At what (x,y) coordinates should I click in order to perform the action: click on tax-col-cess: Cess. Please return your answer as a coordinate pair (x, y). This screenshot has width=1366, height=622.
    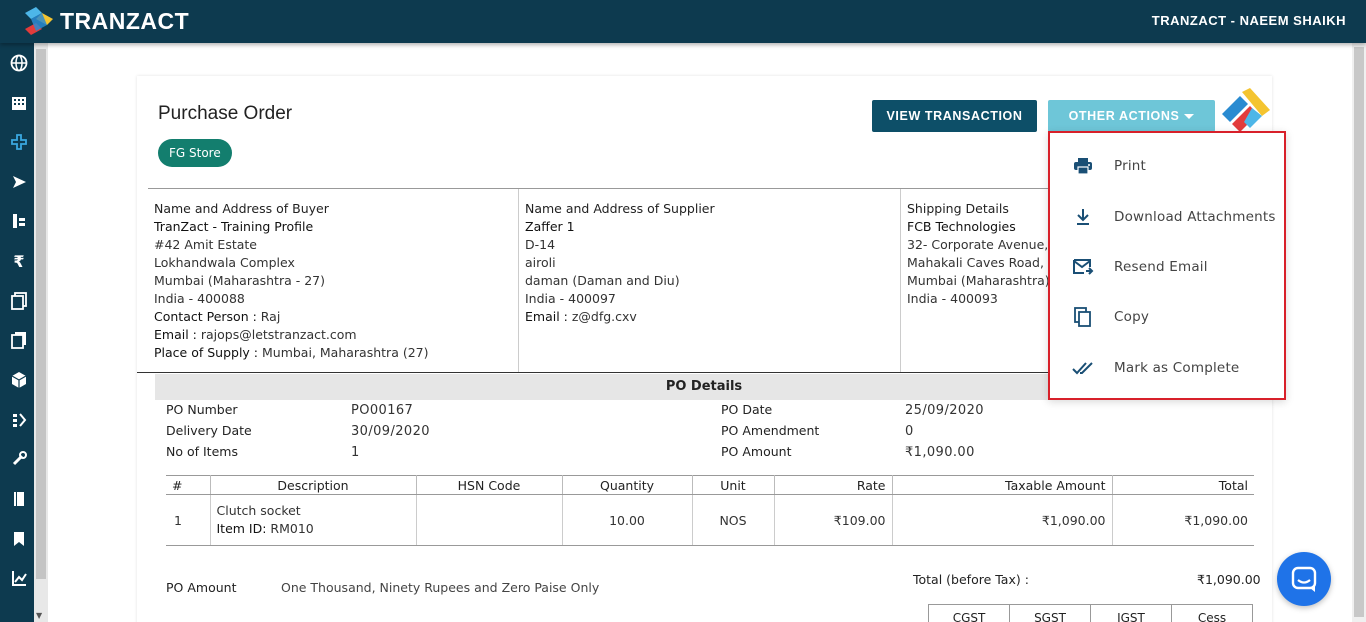
    Looking at the image, I should click on (1212, 616).